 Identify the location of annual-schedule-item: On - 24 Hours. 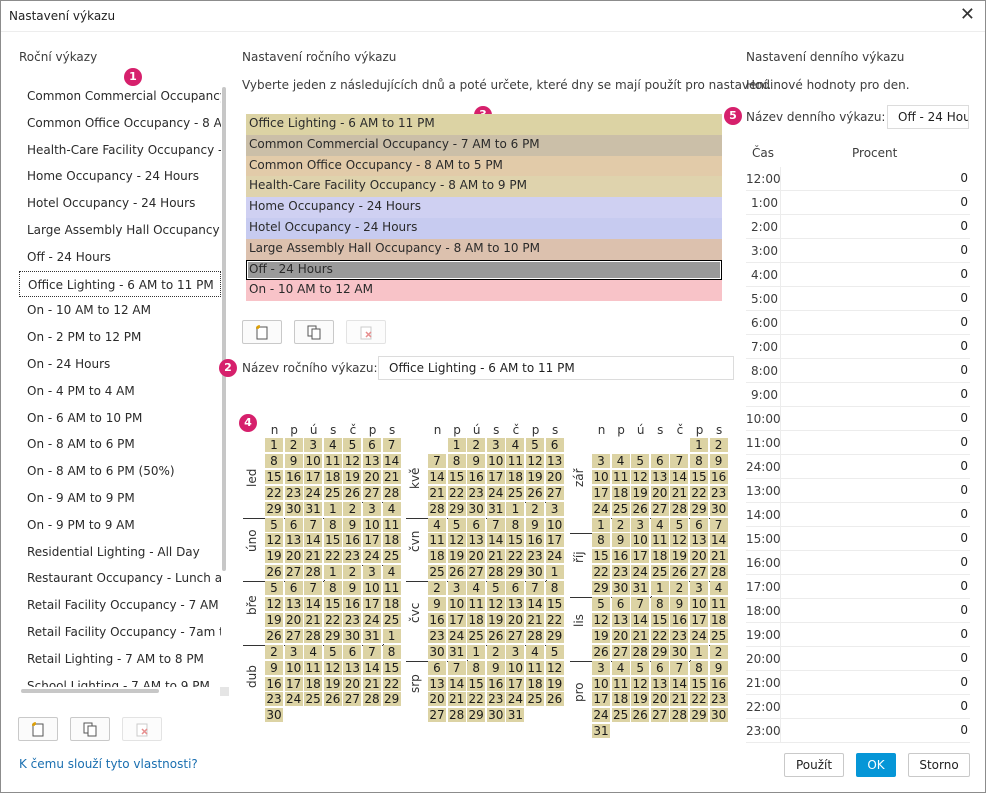
(120, 364).